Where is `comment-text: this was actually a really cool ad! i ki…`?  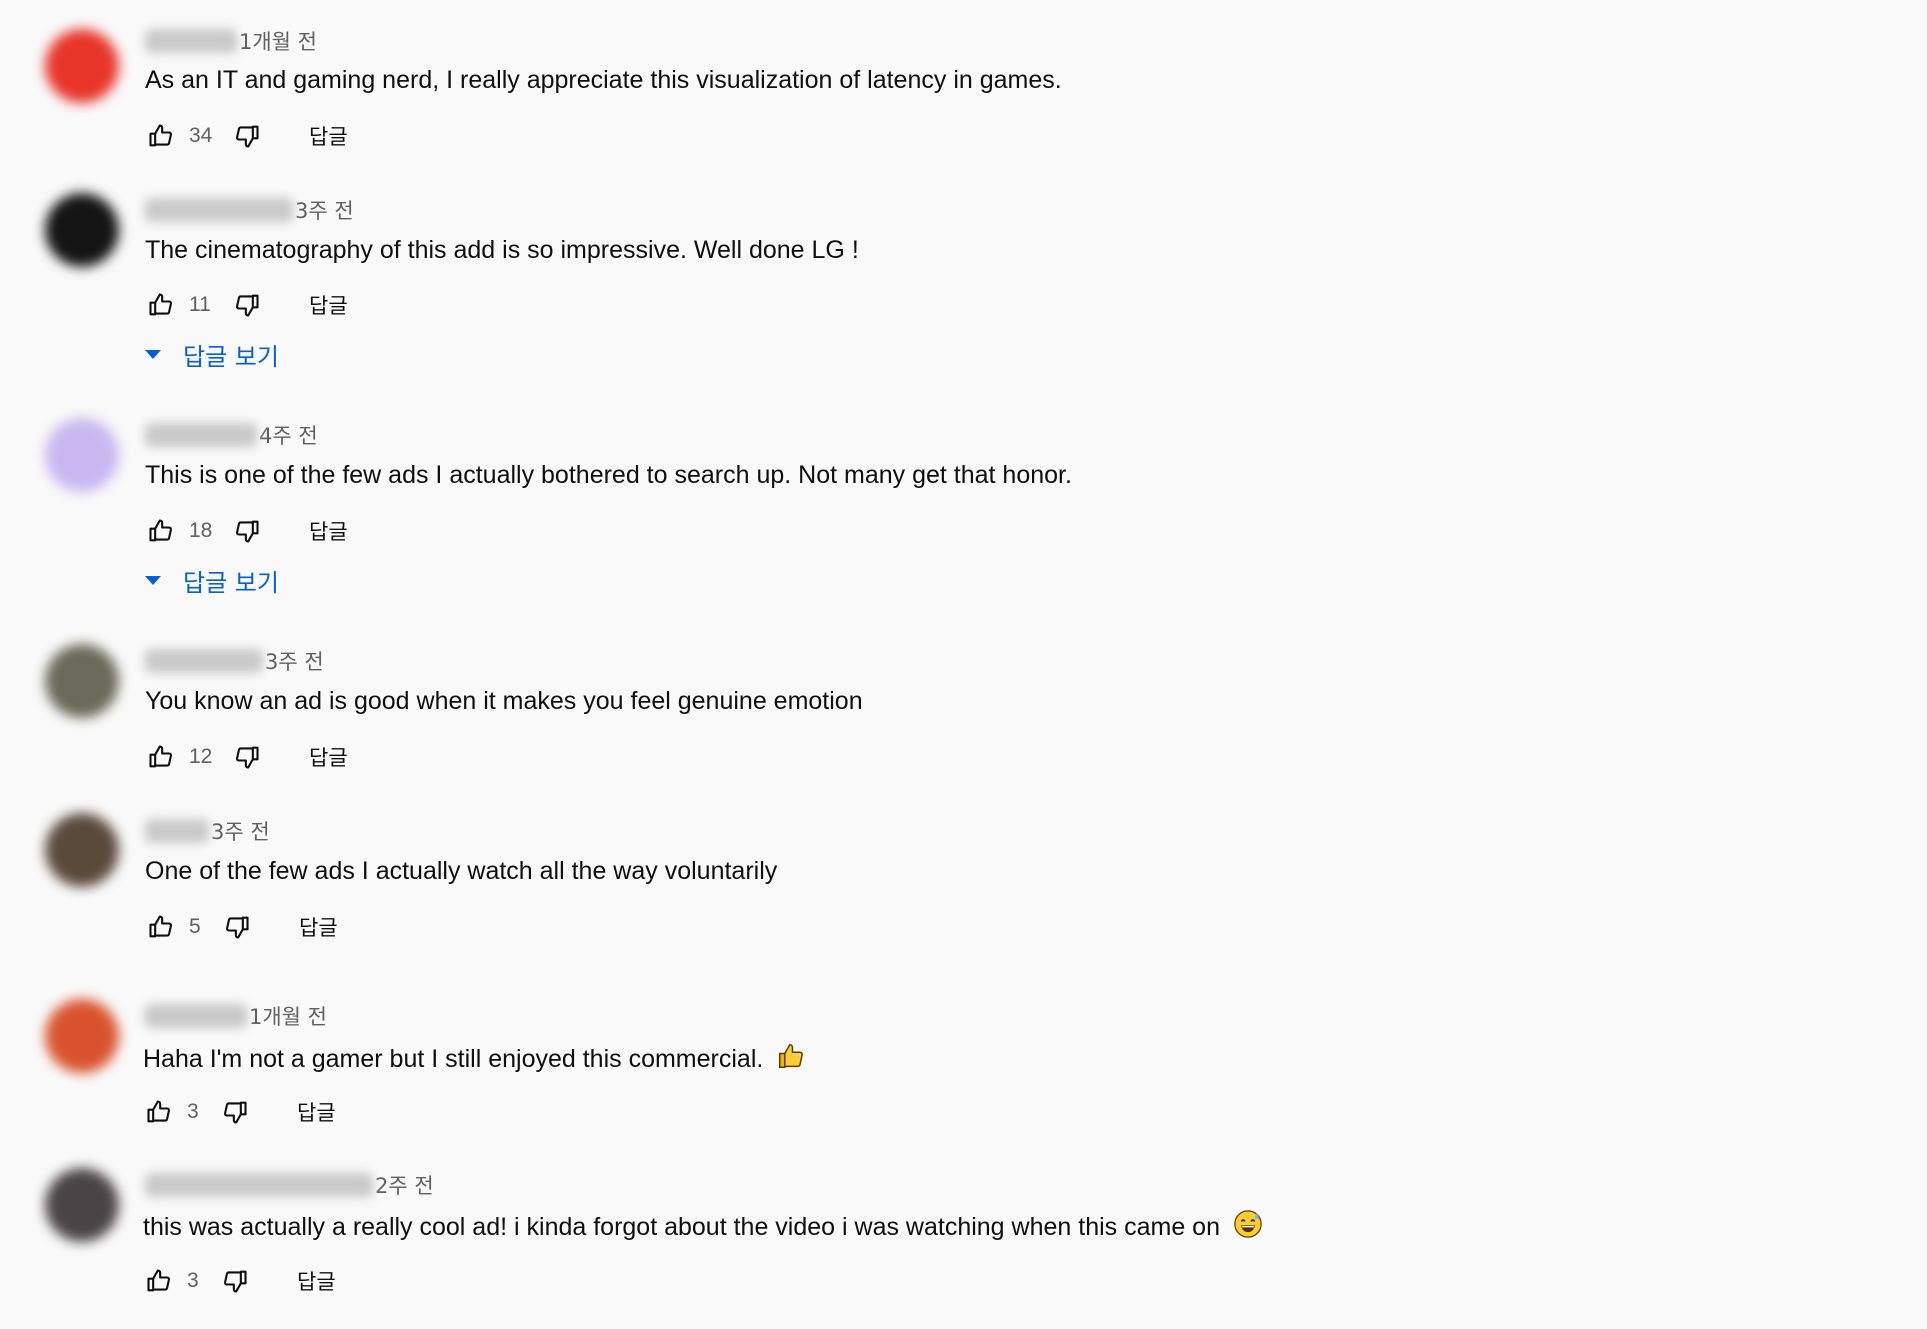
comment-text: this was actually a really cool ad! i ki… is located at coordinates (703, 1228).